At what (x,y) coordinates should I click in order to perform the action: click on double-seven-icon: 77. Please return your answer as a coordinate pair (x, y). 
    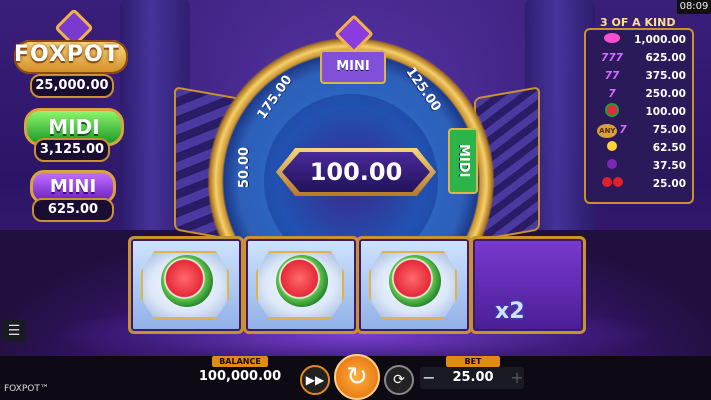
    Looking at the image, I should click on (612, 76).